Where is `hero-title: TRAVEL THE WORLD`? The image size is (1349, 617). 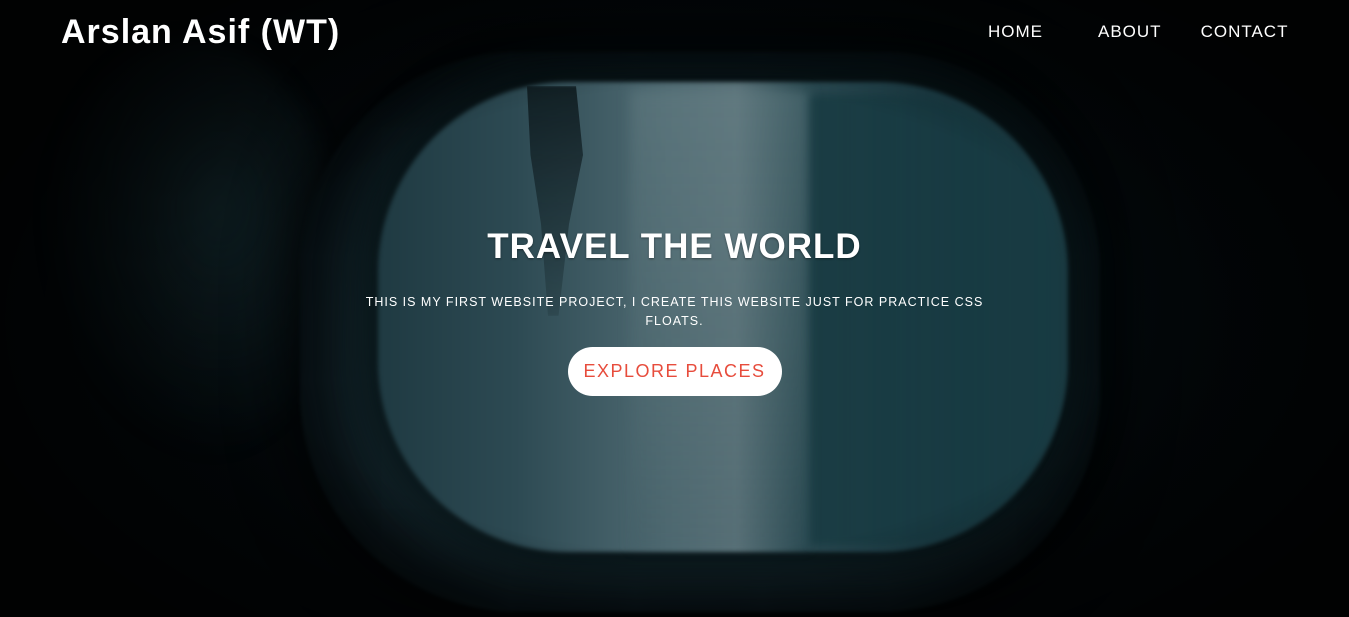 hero-title: TRAVEL THE WORLD is located at coordinates (674, 246).